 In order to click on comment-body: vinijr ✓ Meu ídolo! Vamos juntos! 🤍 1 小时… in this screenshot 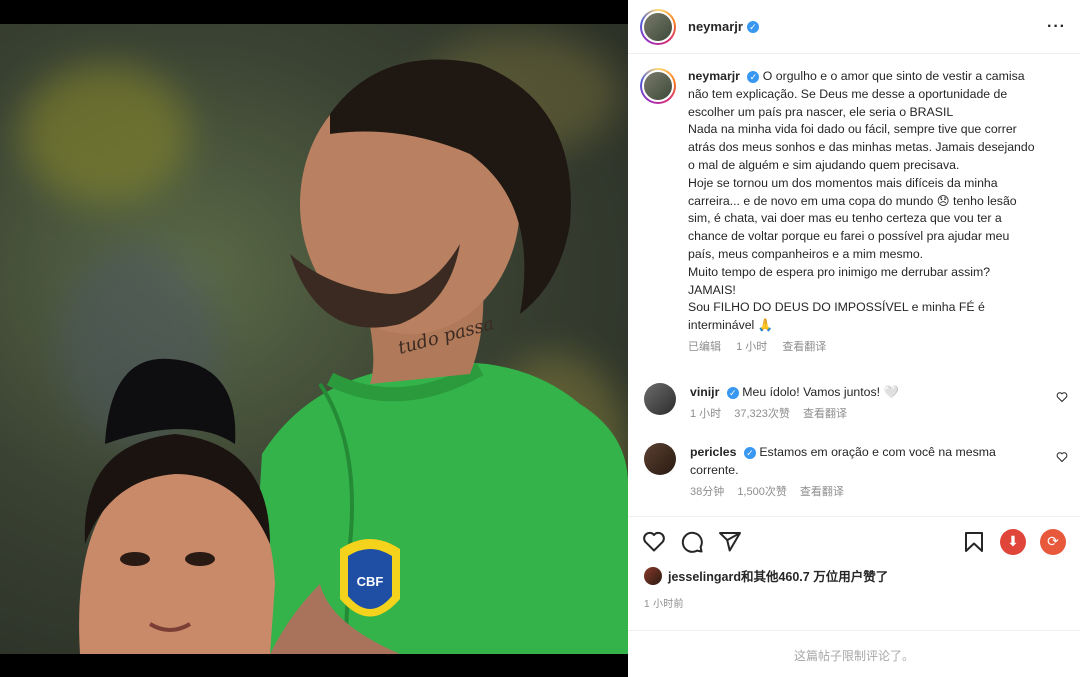, I will do `click(855, 403)`.